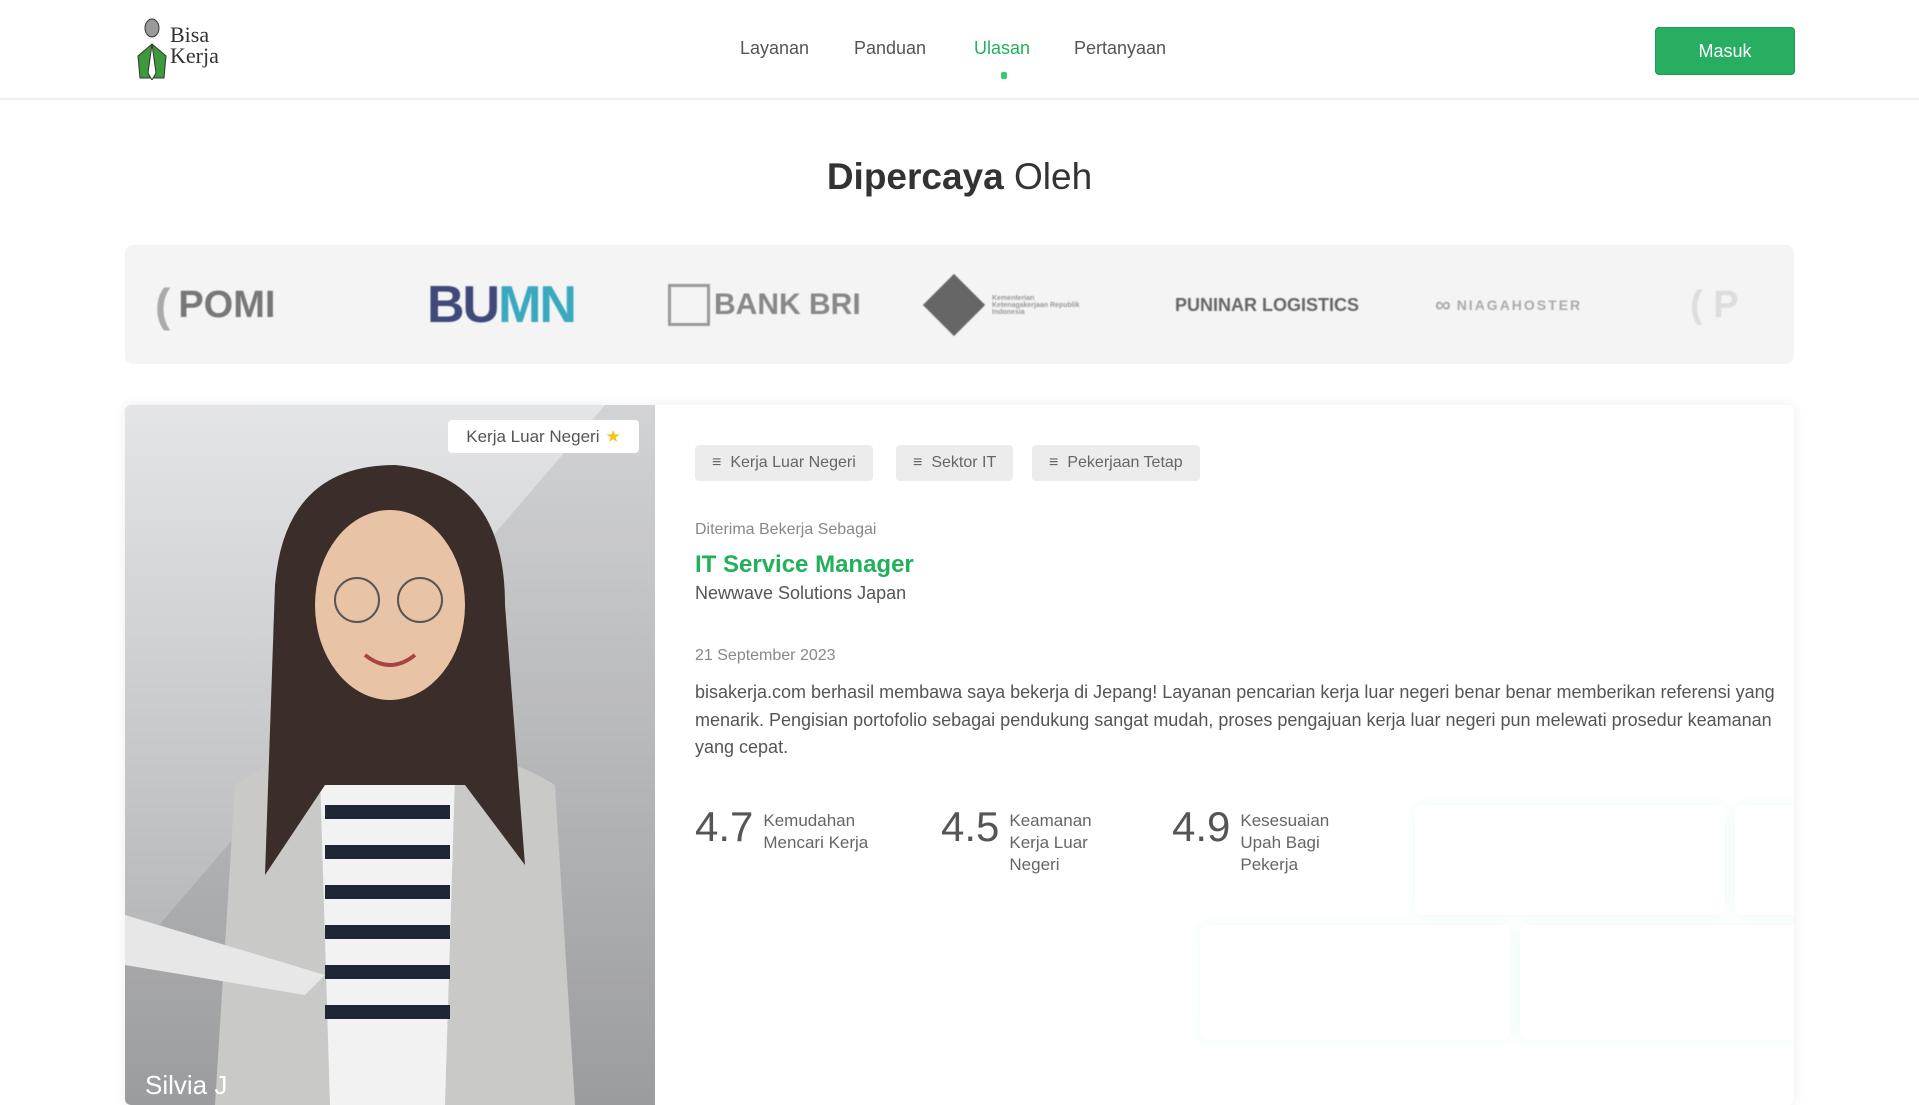  I want to click on reviewer-name: Silvia J, so click(186, 1085).